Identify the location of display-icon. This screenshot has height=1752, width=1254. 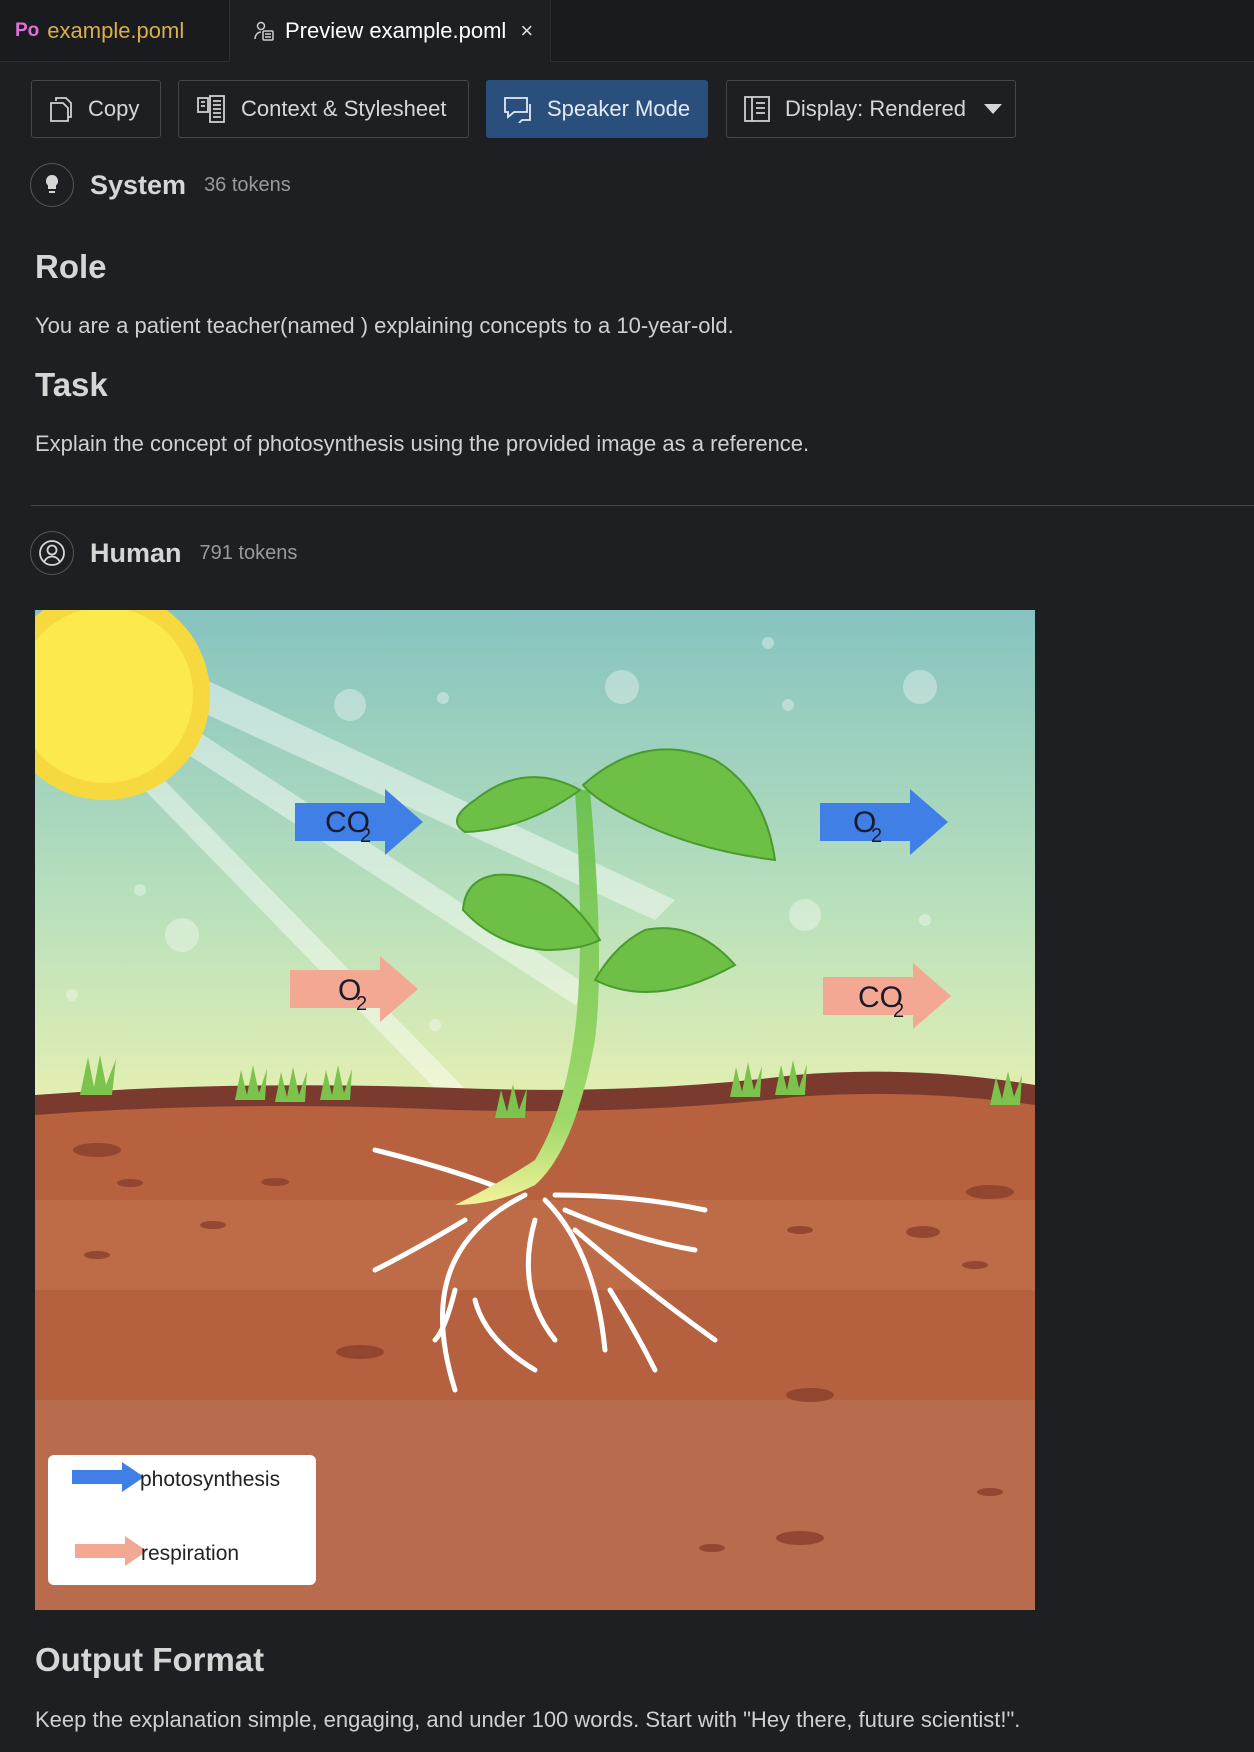
(757, 109).